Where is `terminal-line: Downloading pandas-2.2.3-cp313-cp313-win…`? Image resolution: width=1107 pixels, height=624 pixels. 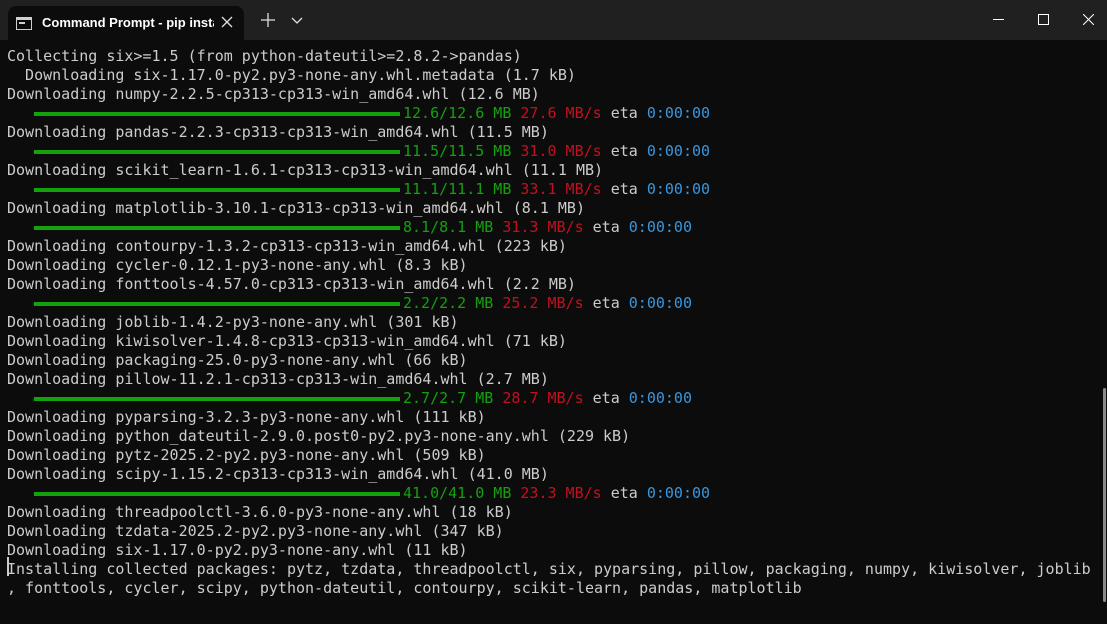 terminal-line: Downloading pandas-2.2.3-cp313-cp313-win… is located at coordinates (278, 132).